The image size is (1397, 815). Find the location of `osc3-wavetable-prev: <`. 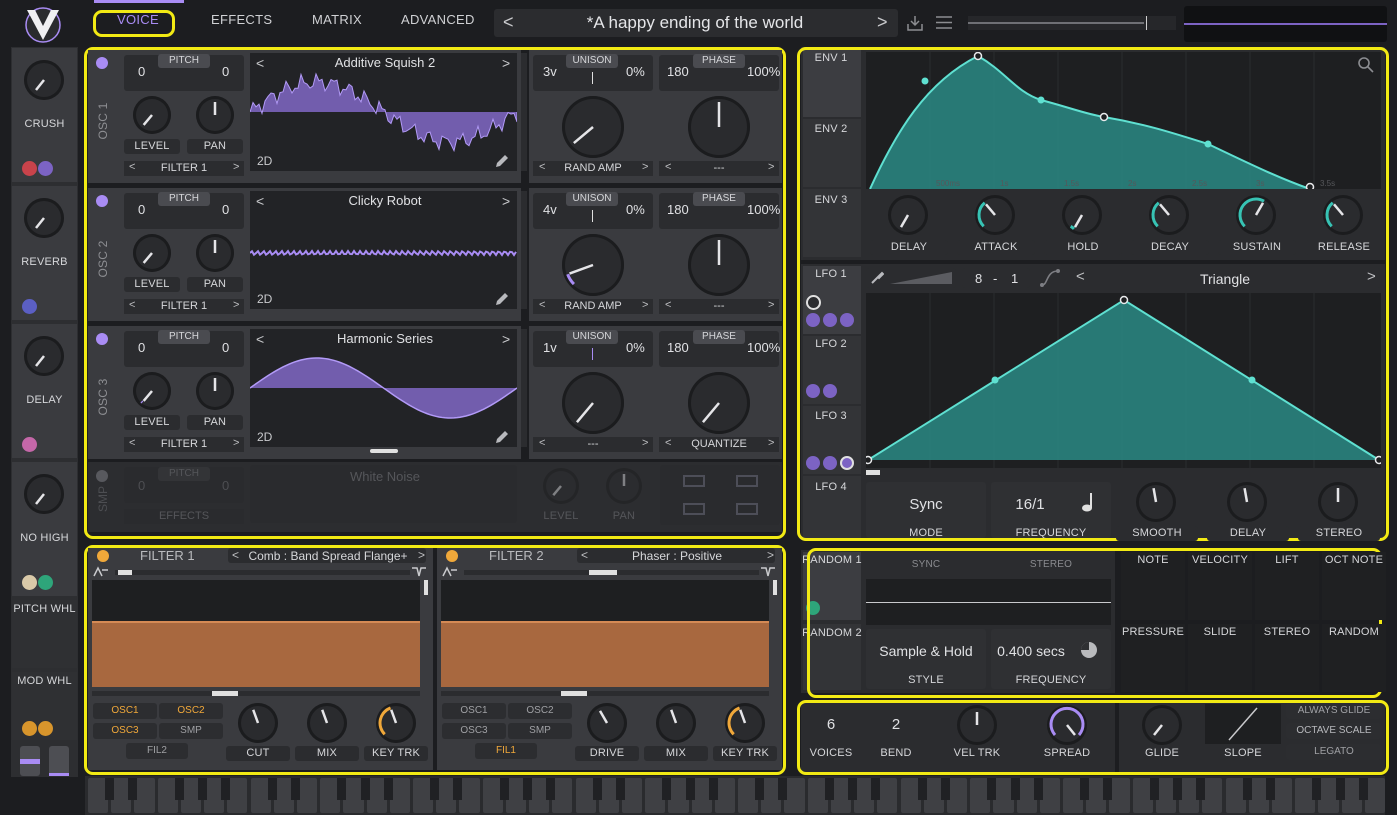

osc3-wavetable-prev: < is located at coordinates (260, 339).